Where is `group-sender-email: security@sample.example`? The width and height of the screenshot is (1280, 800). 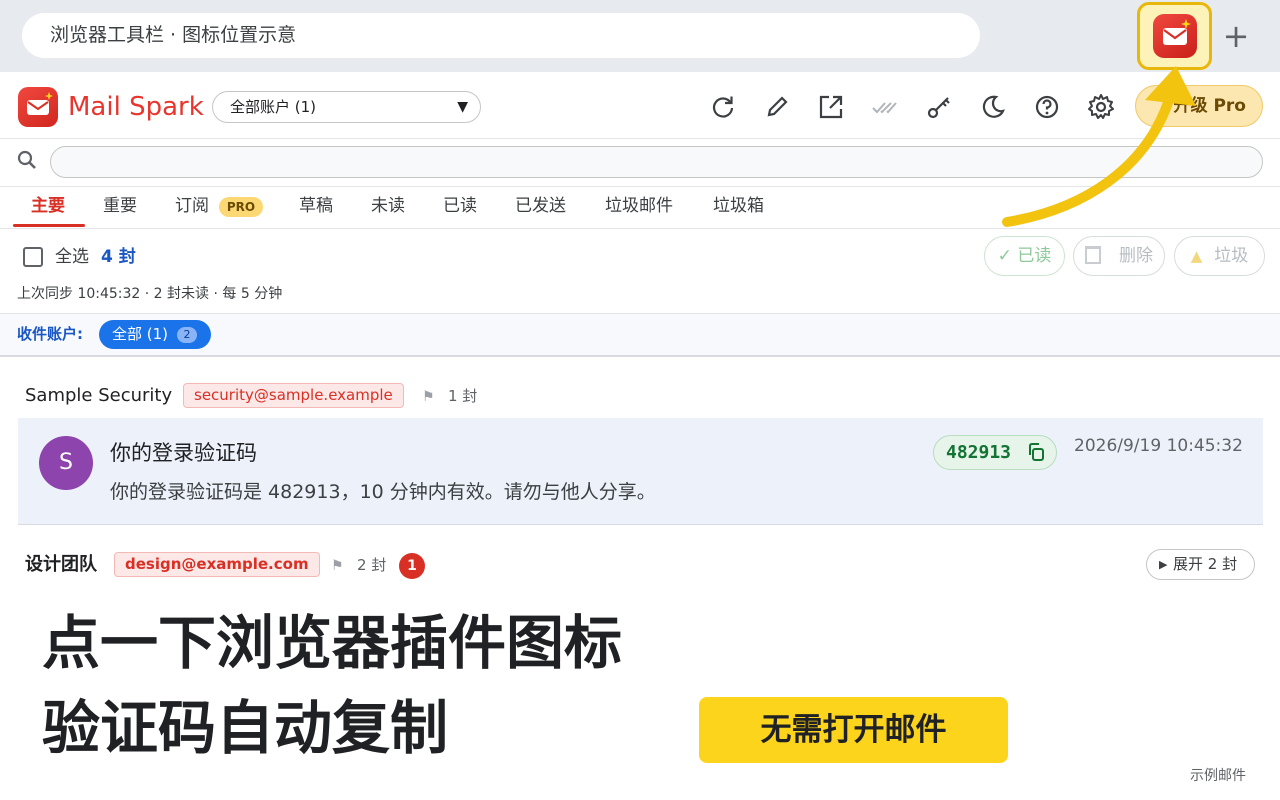 group-sender-email: security@sample.example is located at coordinates (293, 395).